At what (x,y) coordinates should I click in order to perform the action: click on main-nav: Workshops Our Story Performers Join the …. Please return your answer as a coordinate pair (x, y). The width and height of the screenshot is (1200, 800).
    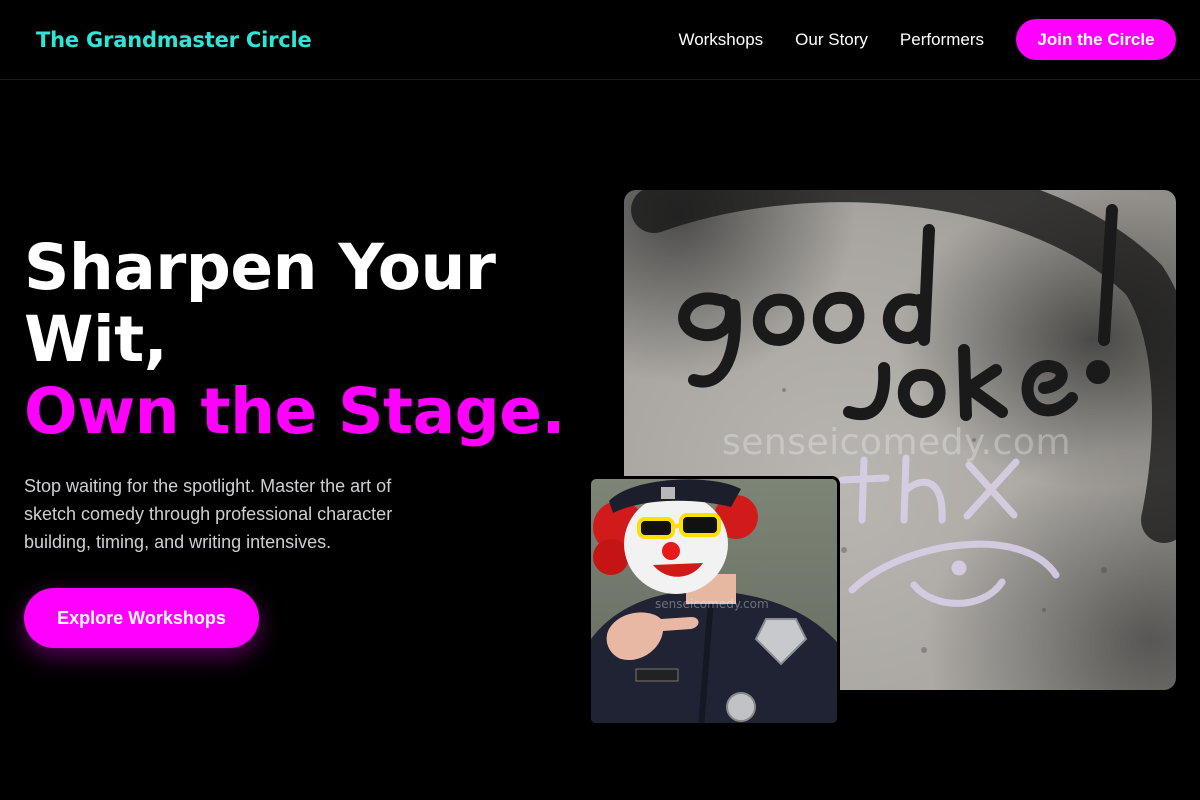
    Looking at the image, I should click on (927, 39).